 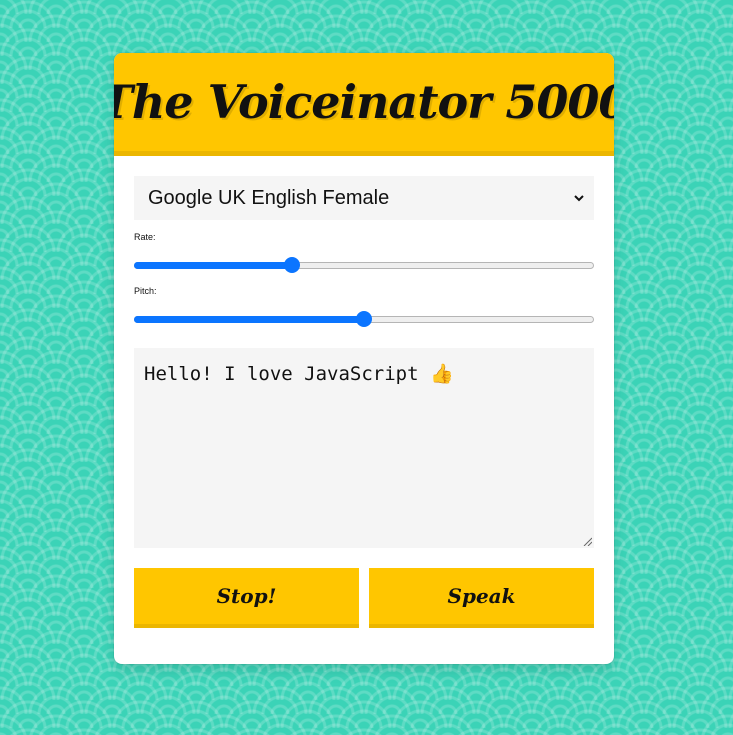 I want to click on voice-select: Google UK English Female, so click(x=364, y=198).